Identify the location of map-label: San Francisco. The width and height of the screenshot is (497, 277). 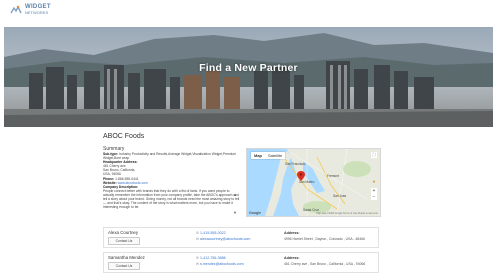
(295, 164).